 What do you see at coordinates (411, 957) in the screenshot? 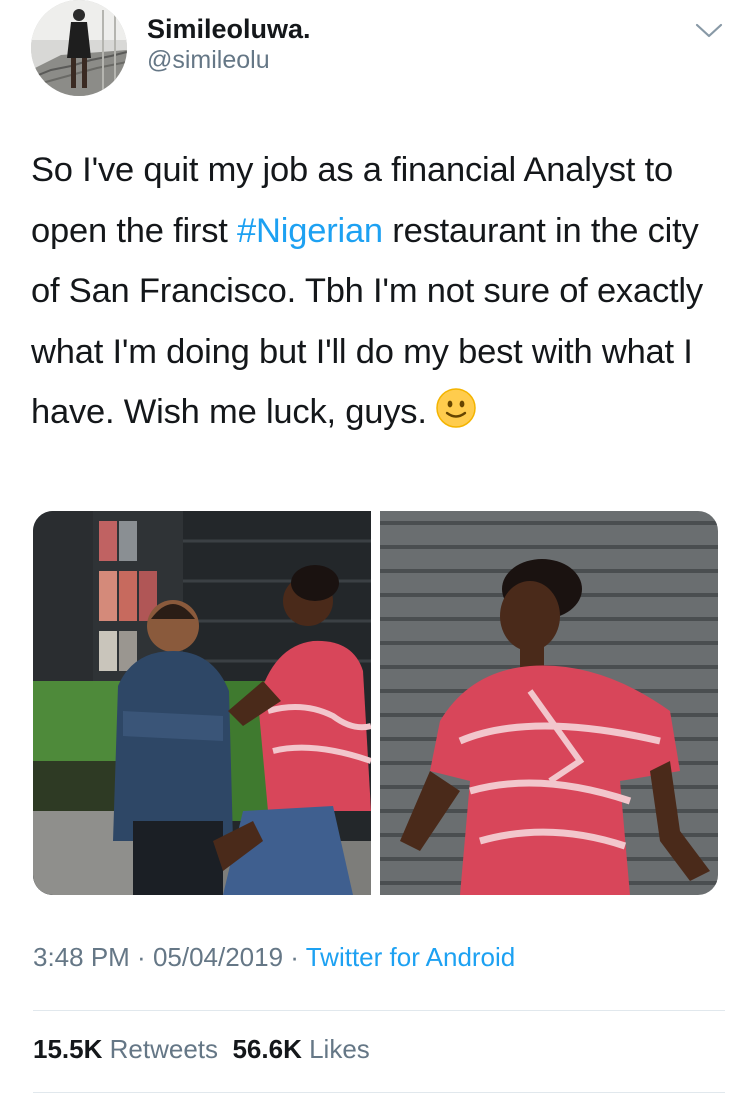
I see `tweet-source-link: Twitter for Android` at bounding box center [411, 957].